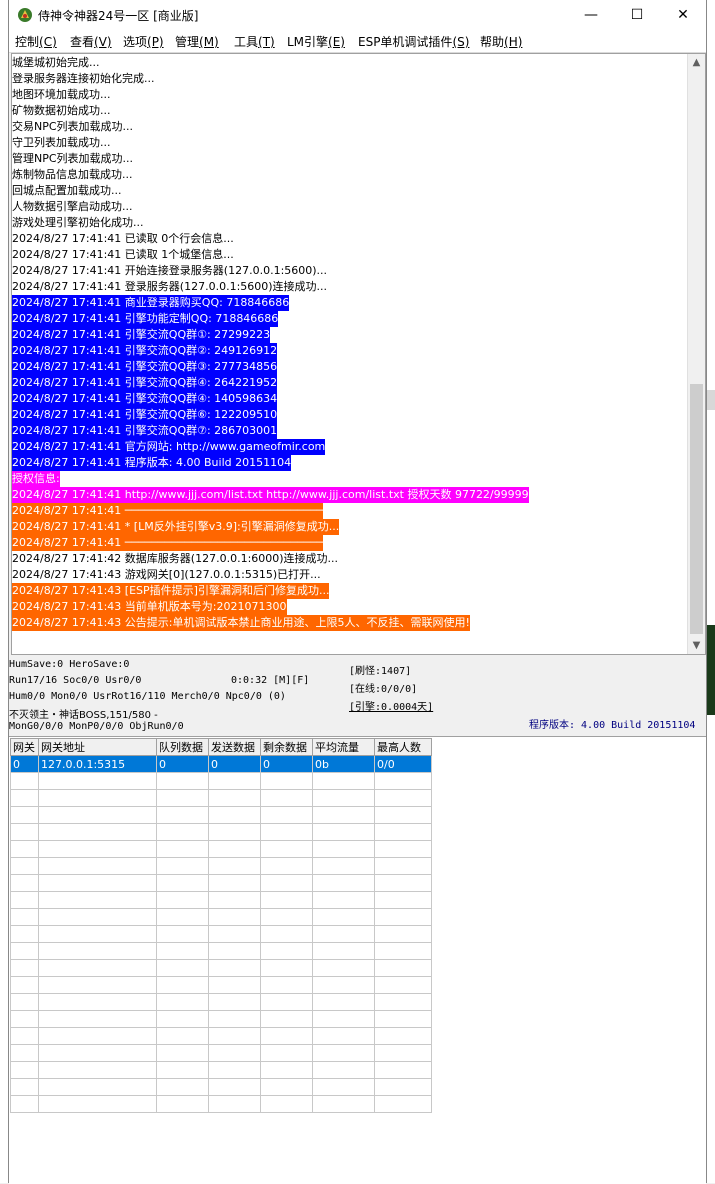 Image resolution: width=715 pixels, height=1184 pixels. I want to click on program-version: 程序版本: 4.00 Build 20151104, so click(612, 725).